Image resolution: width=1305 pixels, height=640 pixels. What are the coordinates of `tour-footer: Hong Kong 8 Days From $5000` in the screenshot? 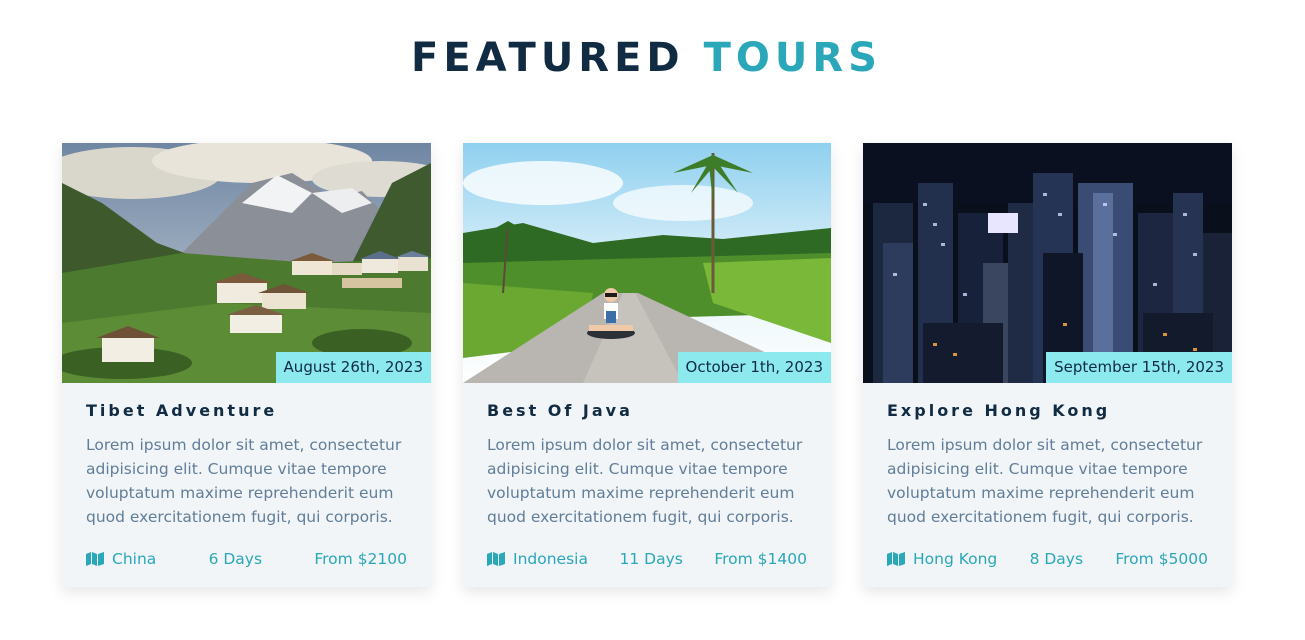 It's located at (1047, 559).